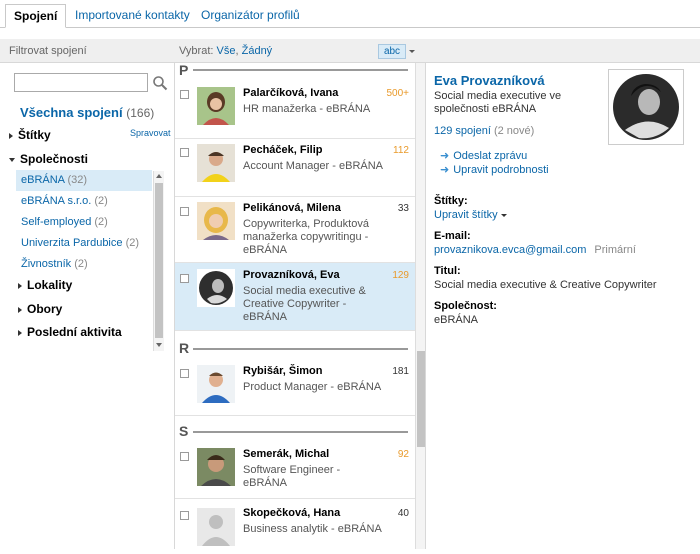 This screenshot has height=554, width=700. I want to click on filter-label: Filtrovat spojení, so click(48, 51).